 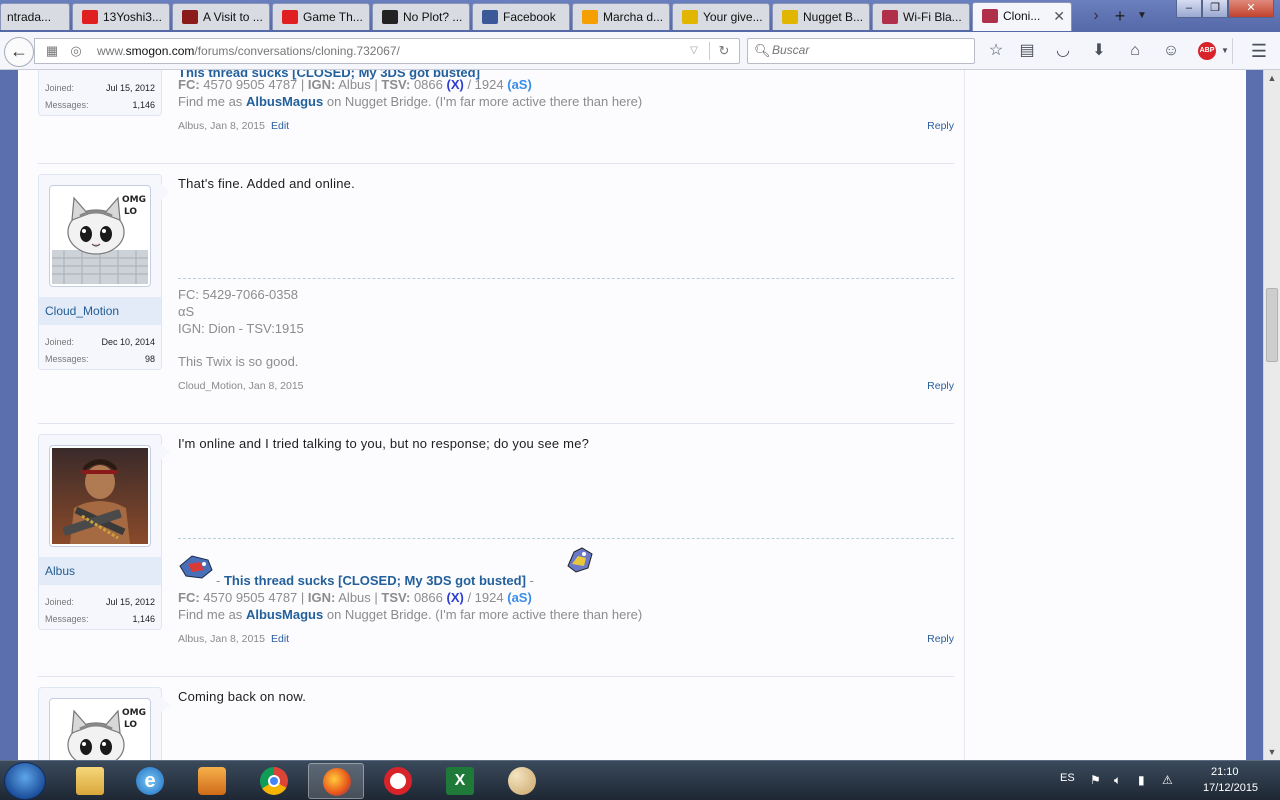 I want to click on tab-scroll-right-icon: ›, so click(x=1096, y=16).